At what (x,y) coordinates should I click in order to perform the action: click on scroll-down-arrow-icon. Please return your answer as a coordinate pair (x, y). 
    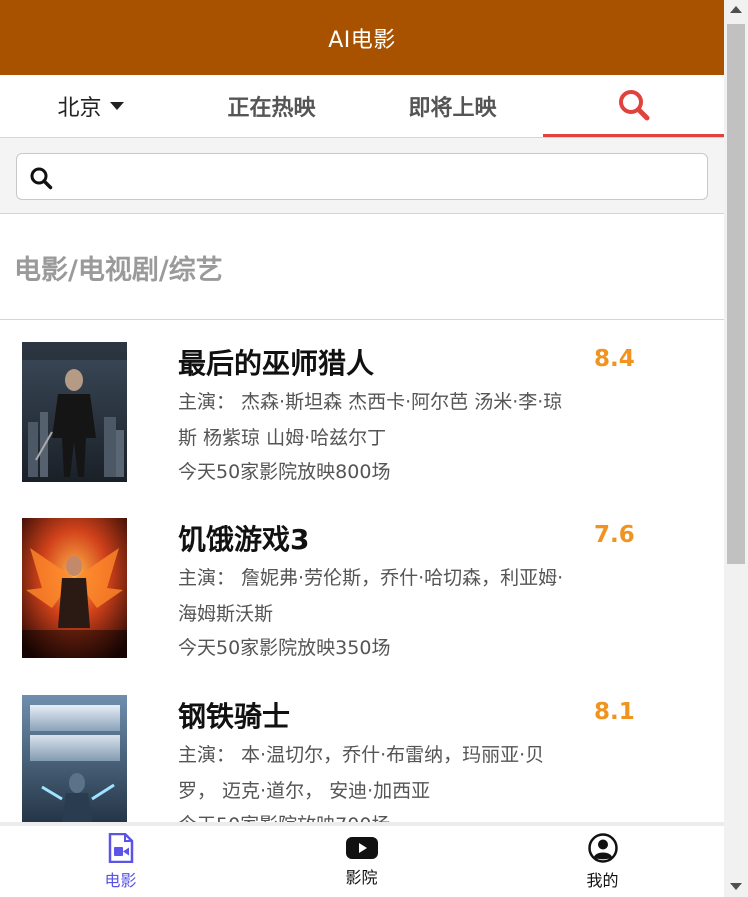
    Looking at the image, I should click on (736, 886).